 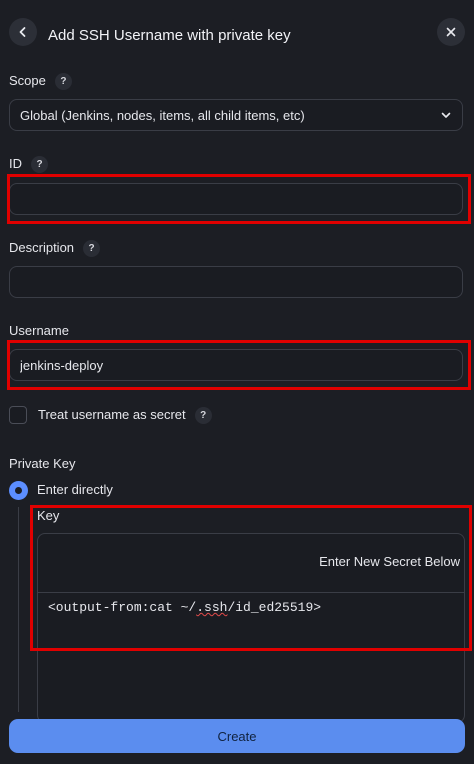 What do you see at coordinates (446, 115) in the screenshot?
I see `chevron-down-icon` at bounding box center [446, 115].